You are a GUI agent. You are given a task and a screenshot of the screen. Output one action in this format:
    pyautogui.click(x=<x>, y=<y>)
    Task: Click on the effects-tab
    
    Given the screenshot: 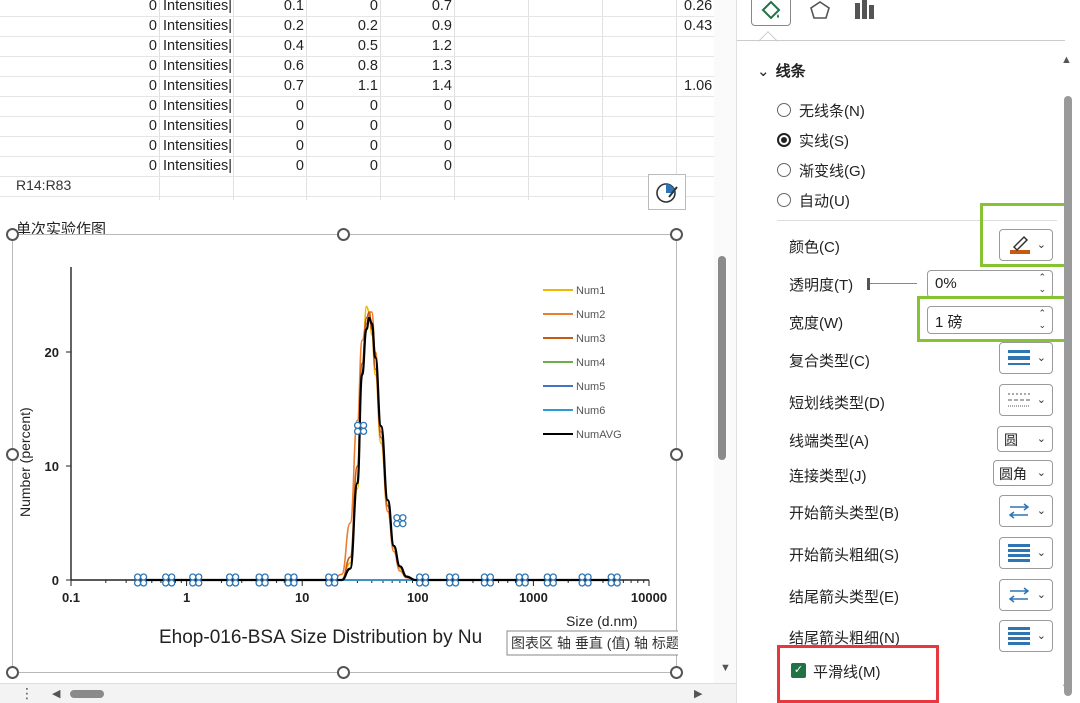 What is the action you would take?
    pyautogui.click(x=820, y=12)
    